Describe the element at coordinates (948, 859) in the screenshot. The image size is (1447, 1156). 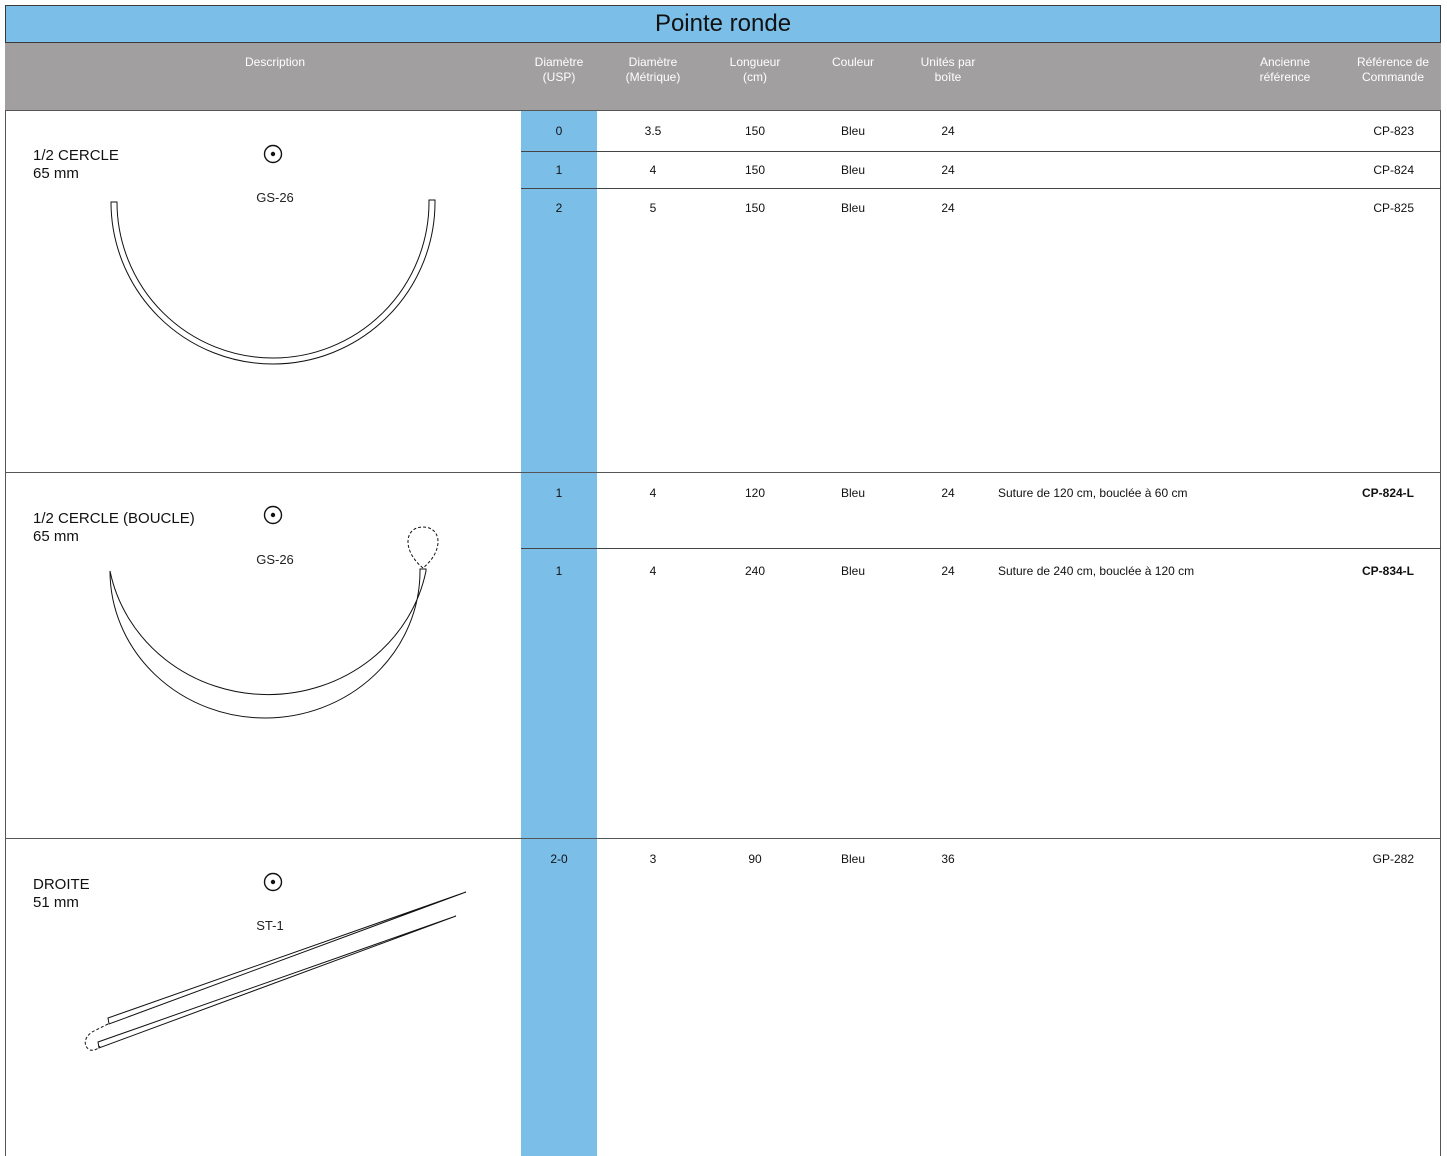
I see `cell-units: 36` at that location.